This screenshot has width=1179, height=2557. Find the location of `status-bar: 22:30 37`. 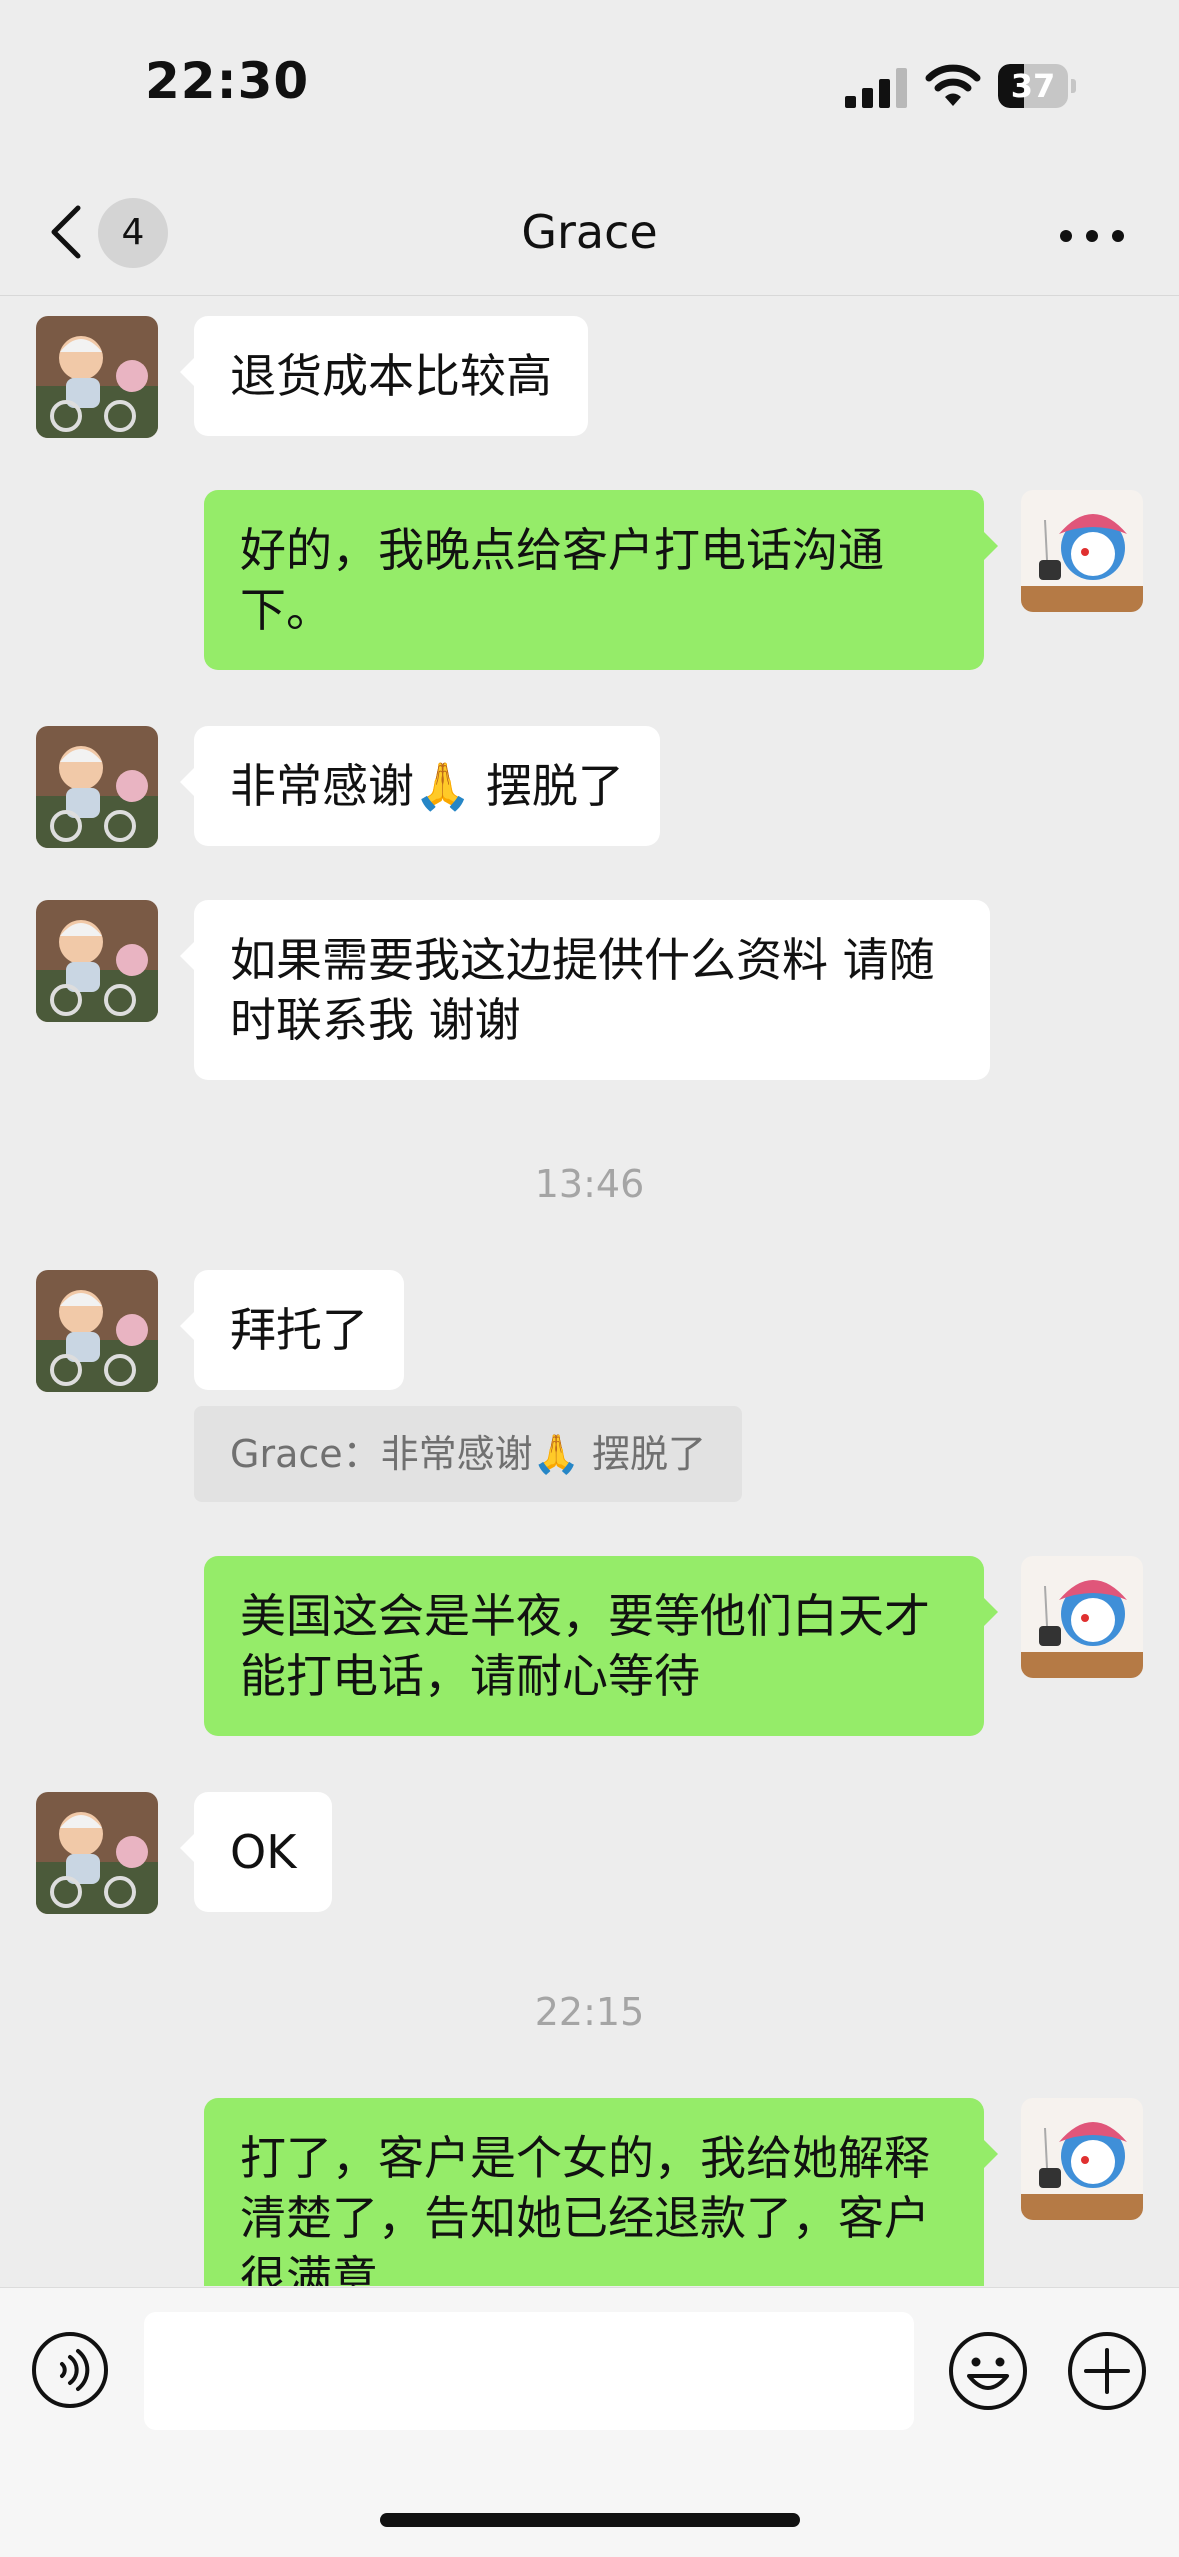

status-bar: 22:30 37 is located at coordinates (589, 85).